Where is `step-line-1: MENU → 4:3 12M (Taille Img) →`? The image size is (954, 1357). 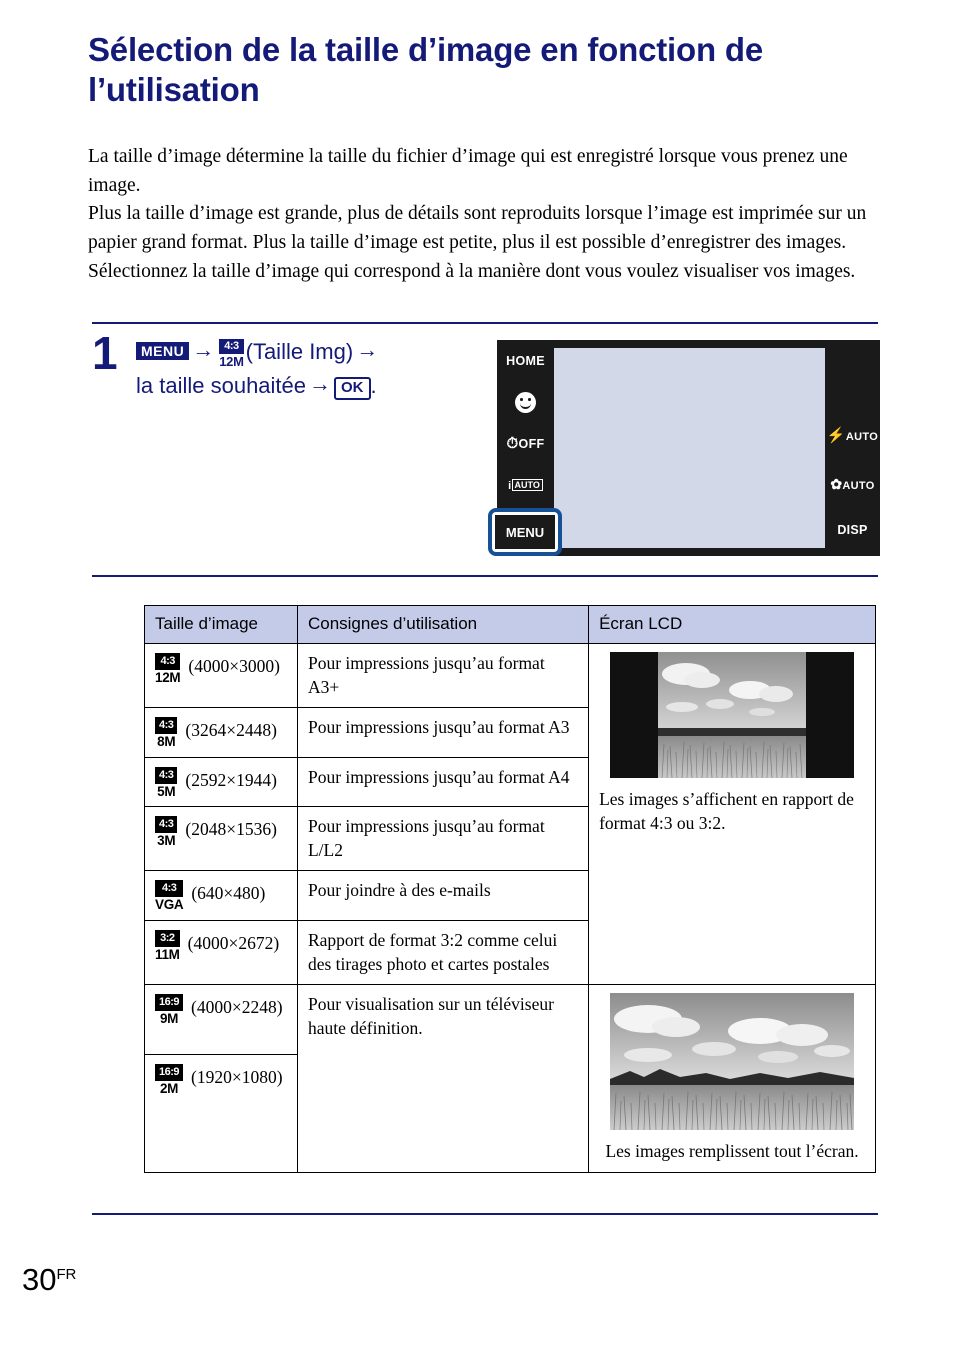 step-line-1: MENU → 4:3 12M (Taille Img) → is located at coordinates (314, 351).